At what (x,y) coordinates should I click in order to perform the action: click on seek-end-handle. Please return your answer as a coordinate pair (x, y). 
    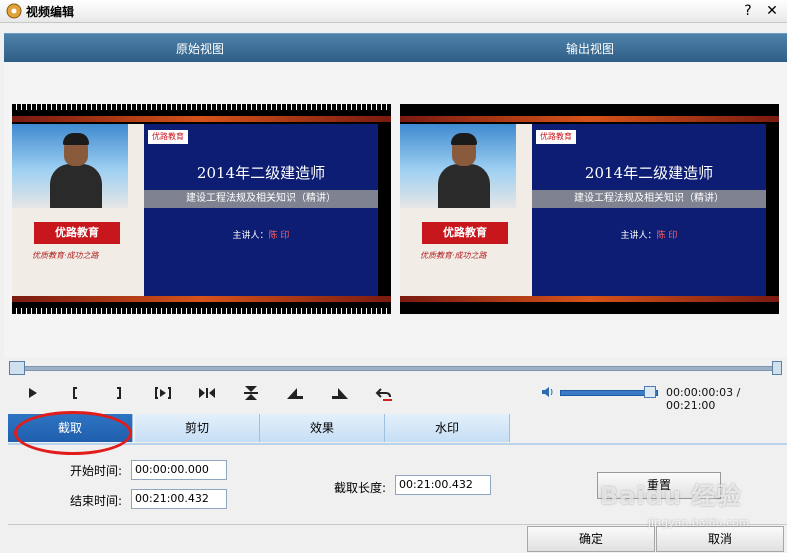
    Looking at the image, I should click on (777, 368).